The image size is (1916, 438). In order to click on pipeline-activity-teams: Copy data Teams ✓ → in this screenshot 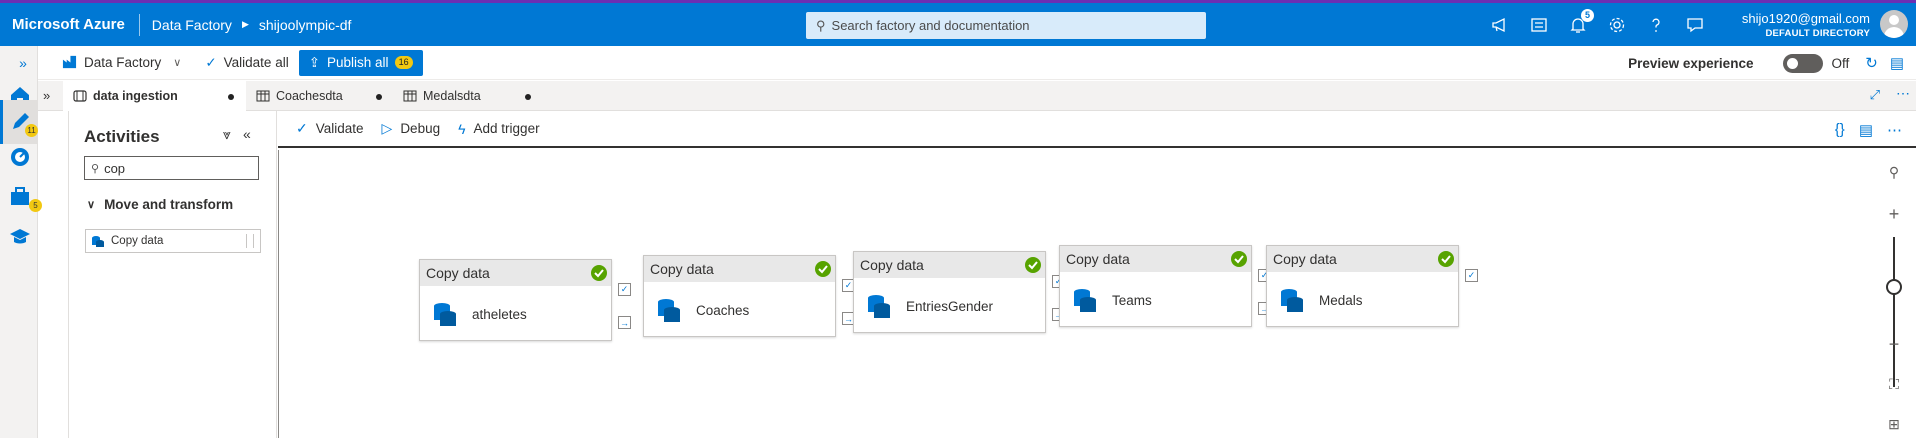, I will do `click(1165, 286)`.